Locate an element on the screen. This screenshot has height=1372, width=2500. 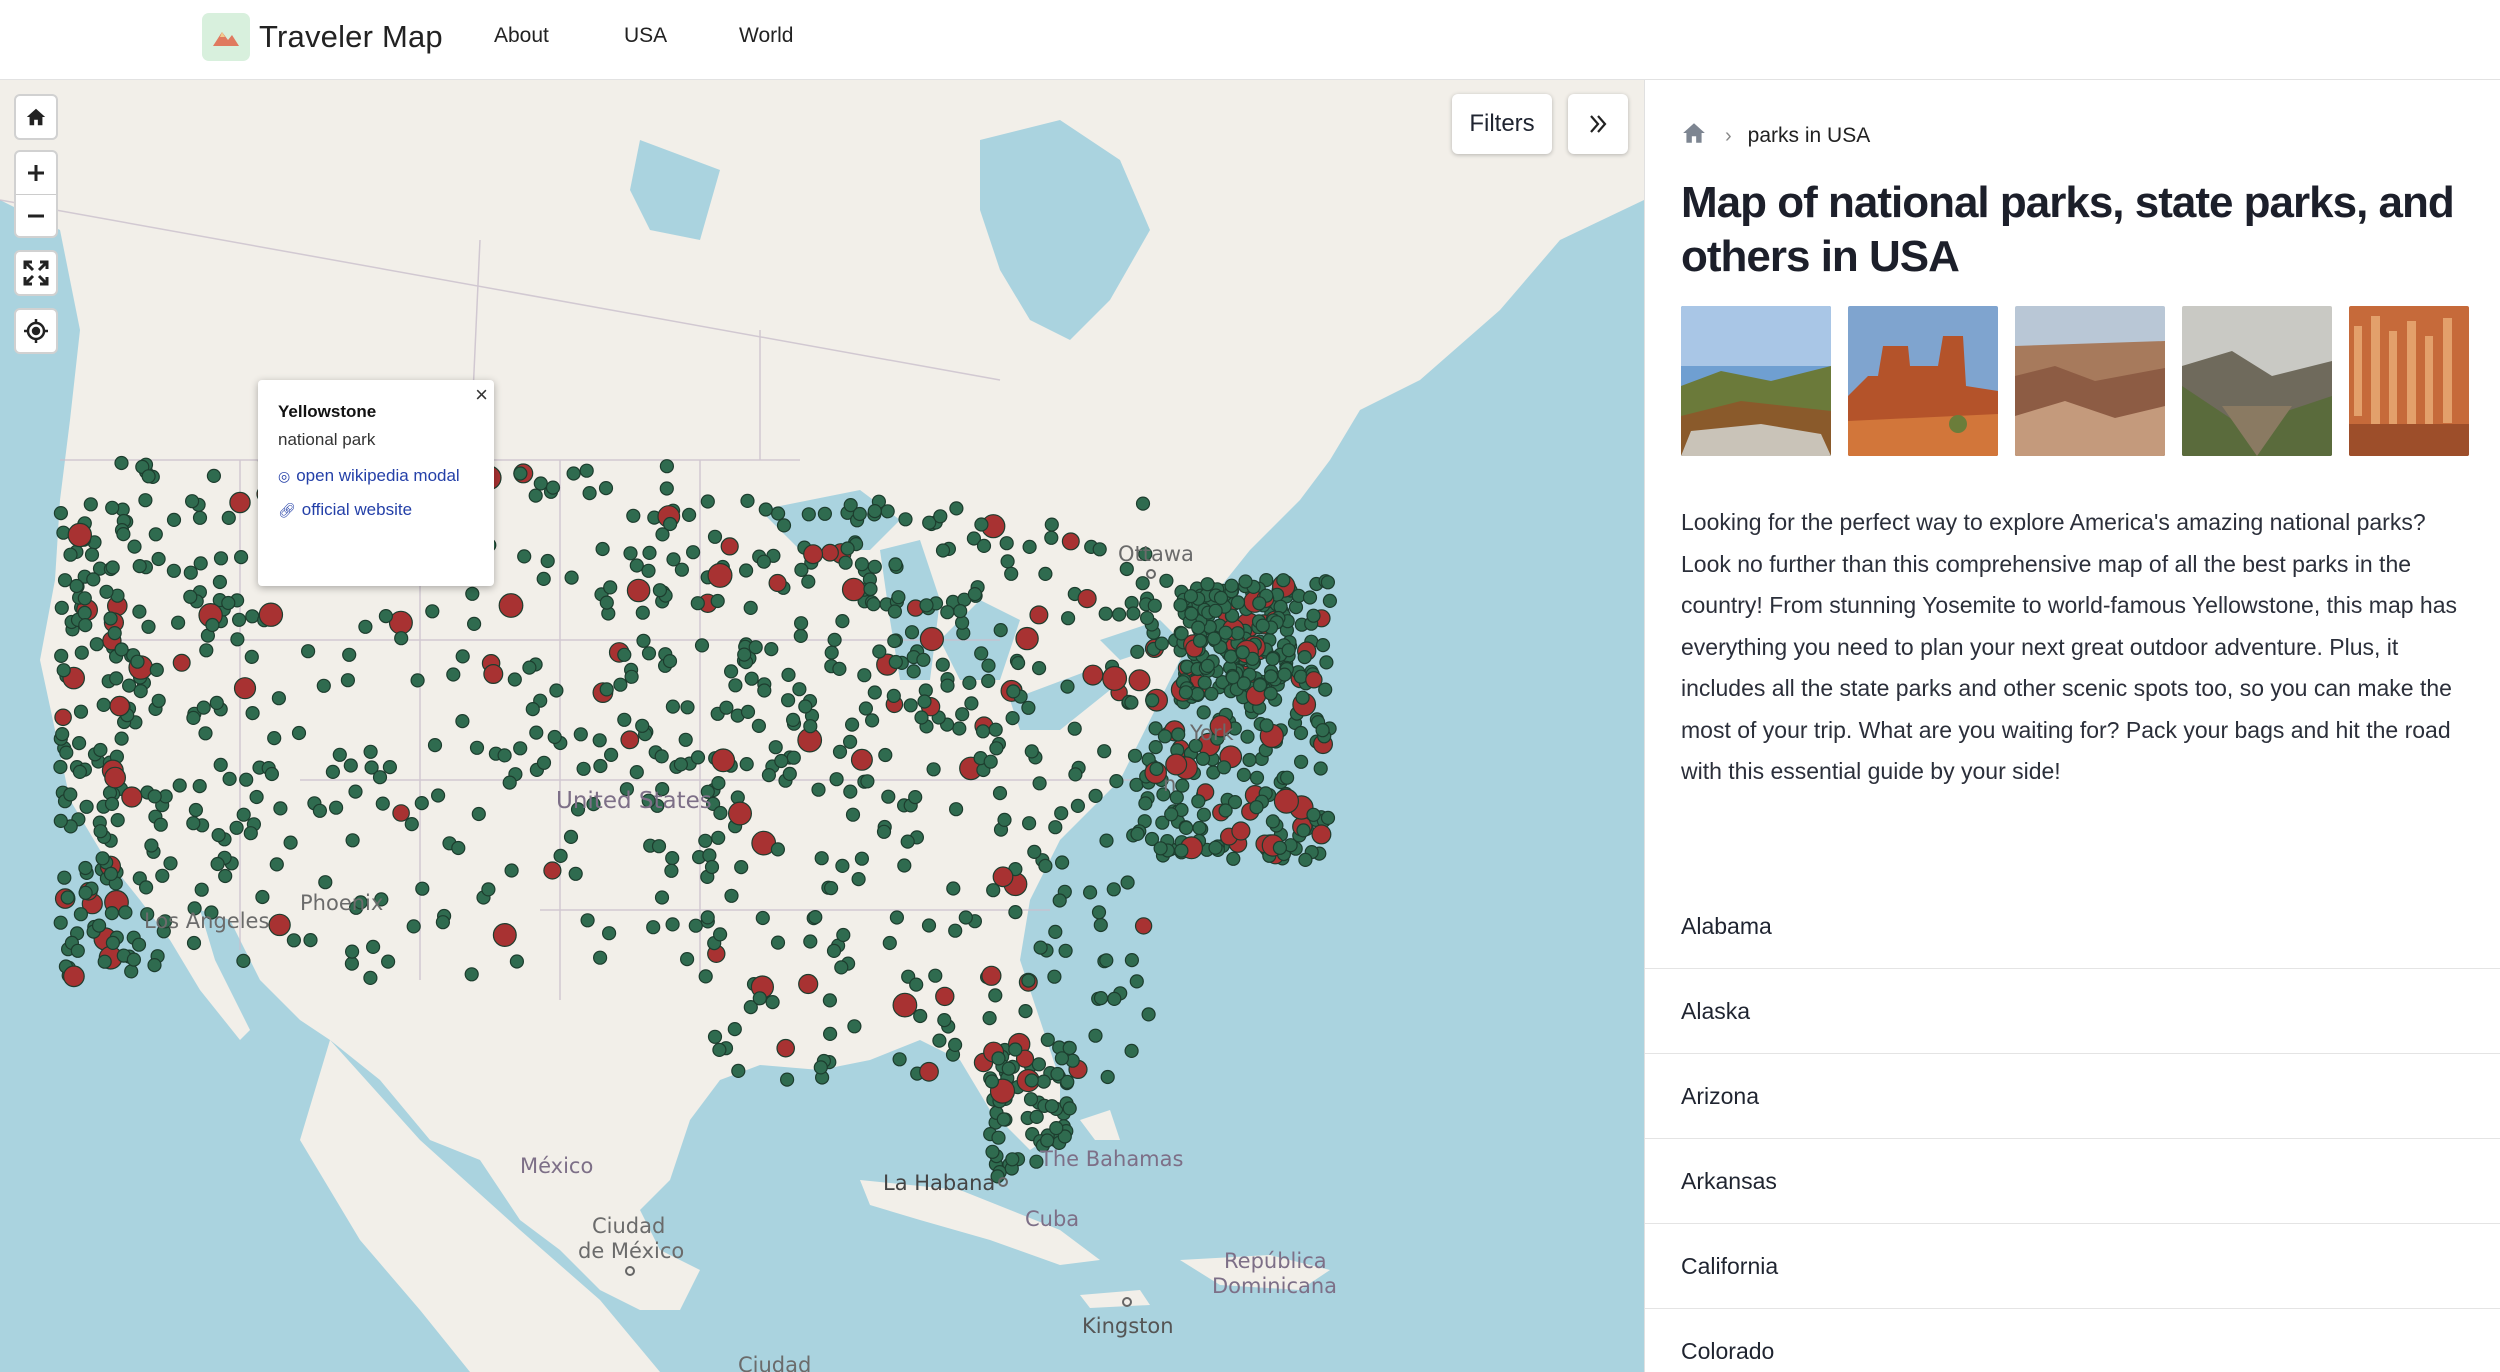
fullscreen-icon is located at coordinates (36, 273).